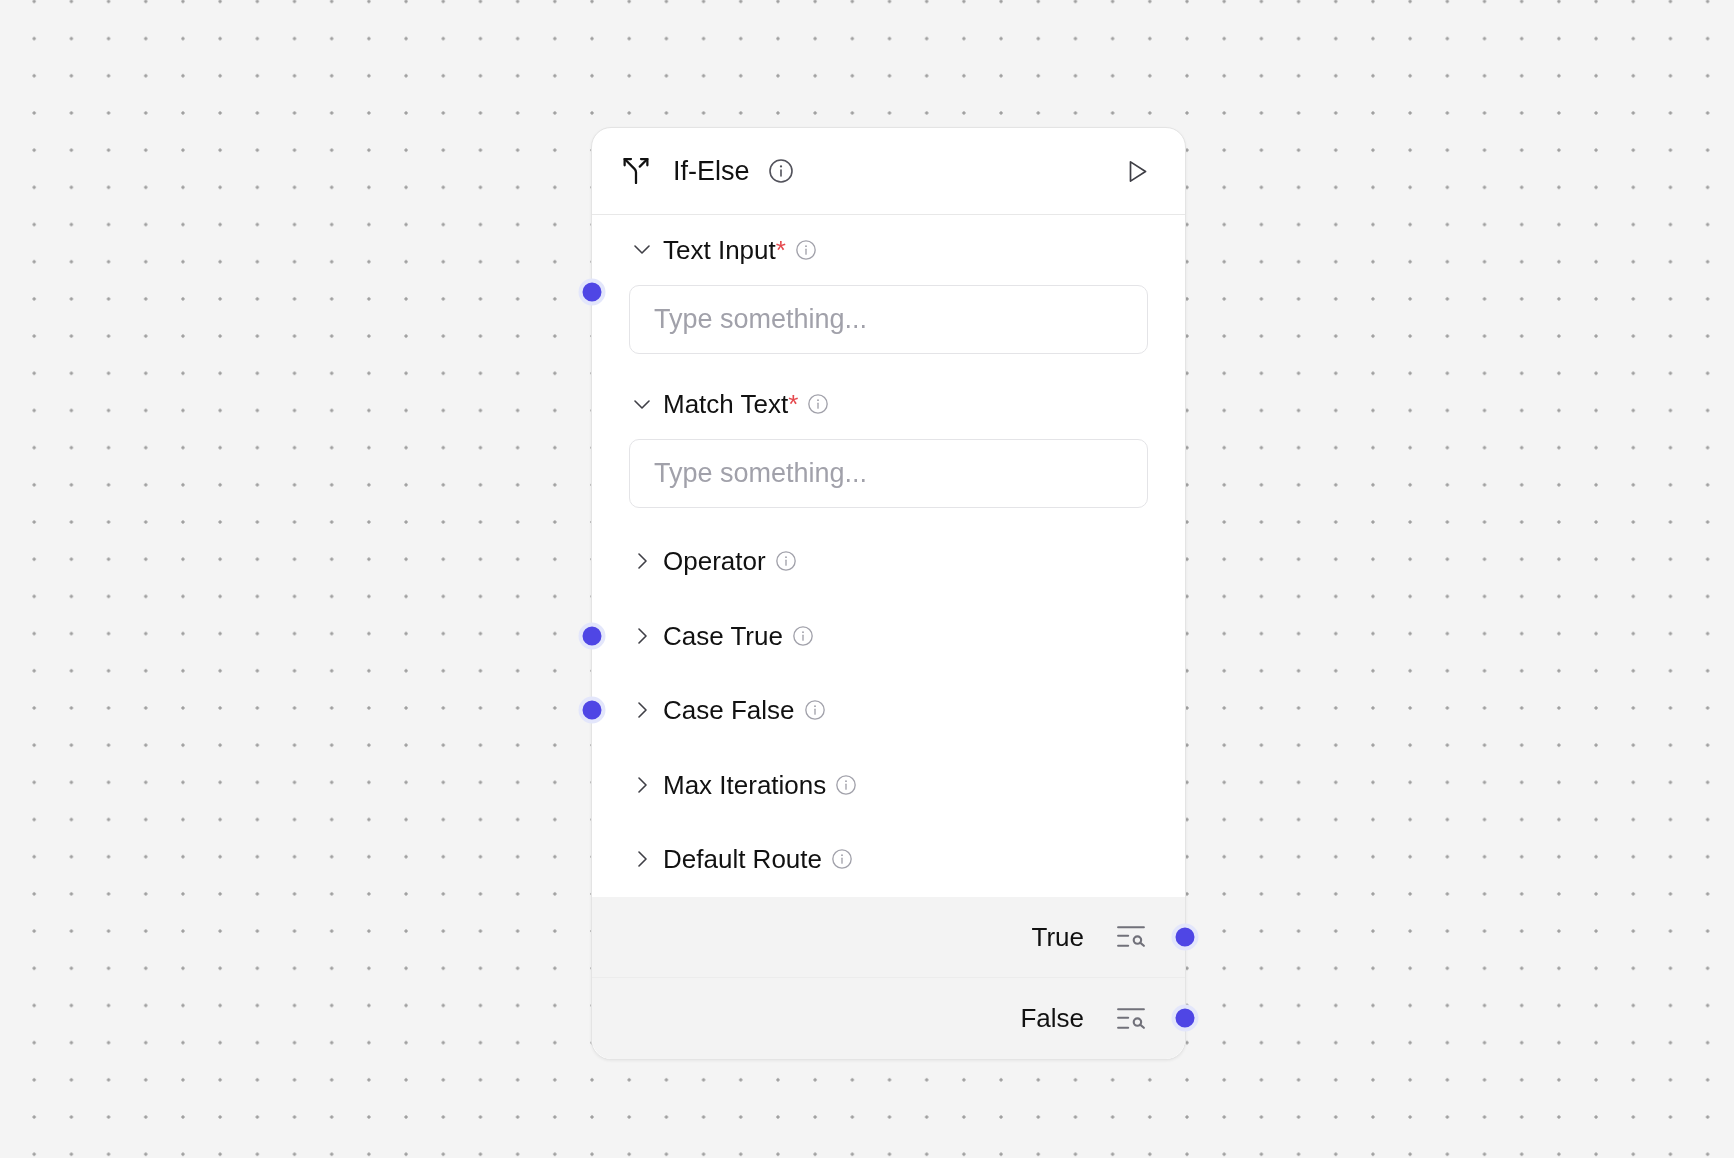  I want to click on output-label: False, so click(1052, 1018).